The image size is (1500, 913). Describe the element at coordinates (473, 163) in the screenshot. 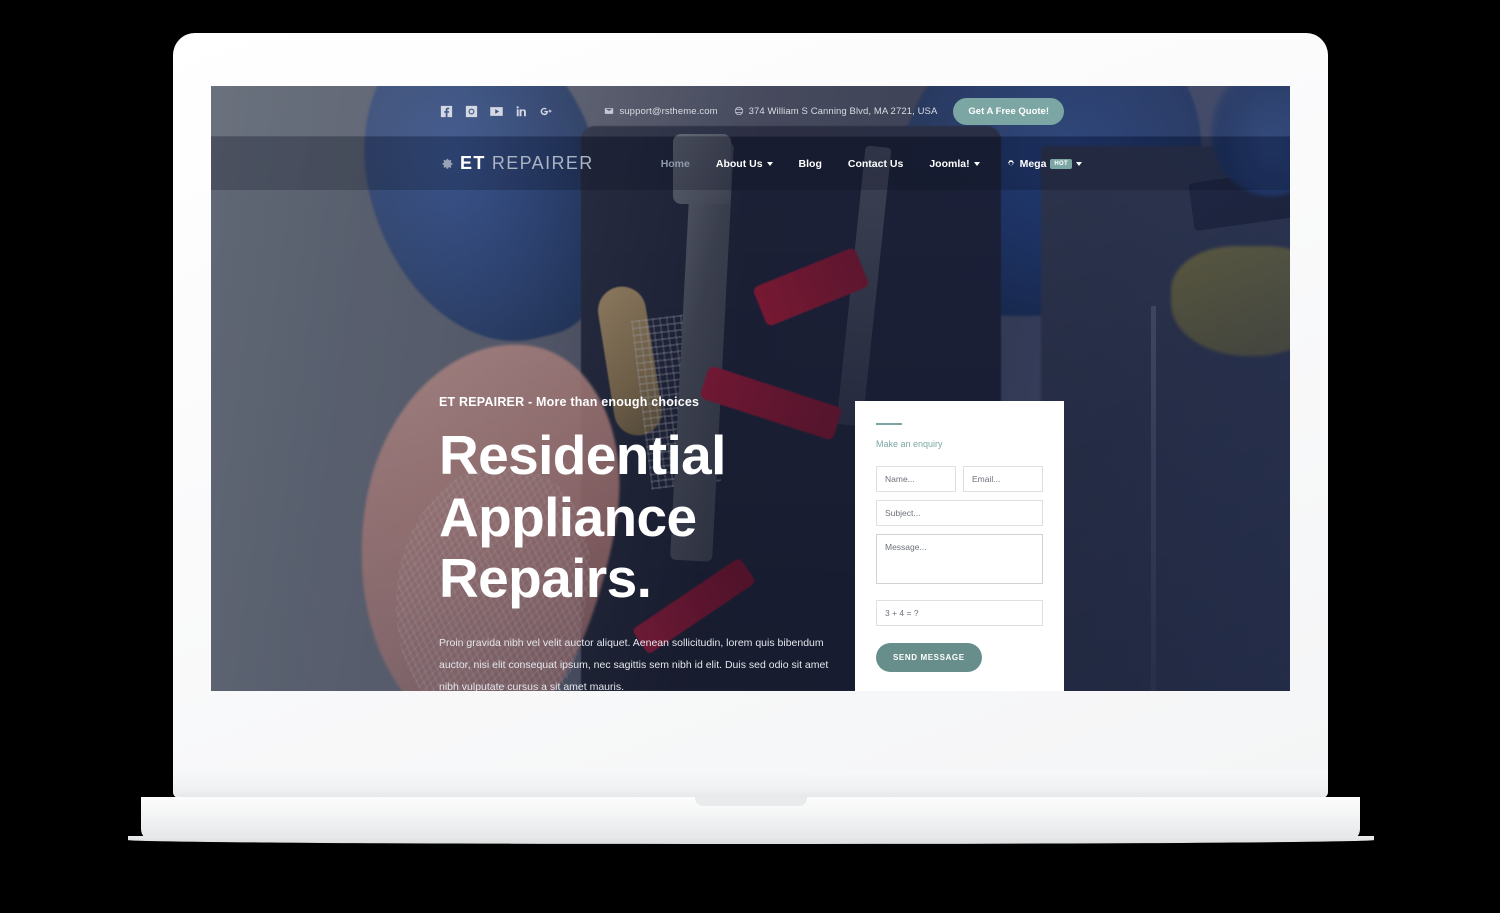

I see `logo-primary-text: ET` at that location.